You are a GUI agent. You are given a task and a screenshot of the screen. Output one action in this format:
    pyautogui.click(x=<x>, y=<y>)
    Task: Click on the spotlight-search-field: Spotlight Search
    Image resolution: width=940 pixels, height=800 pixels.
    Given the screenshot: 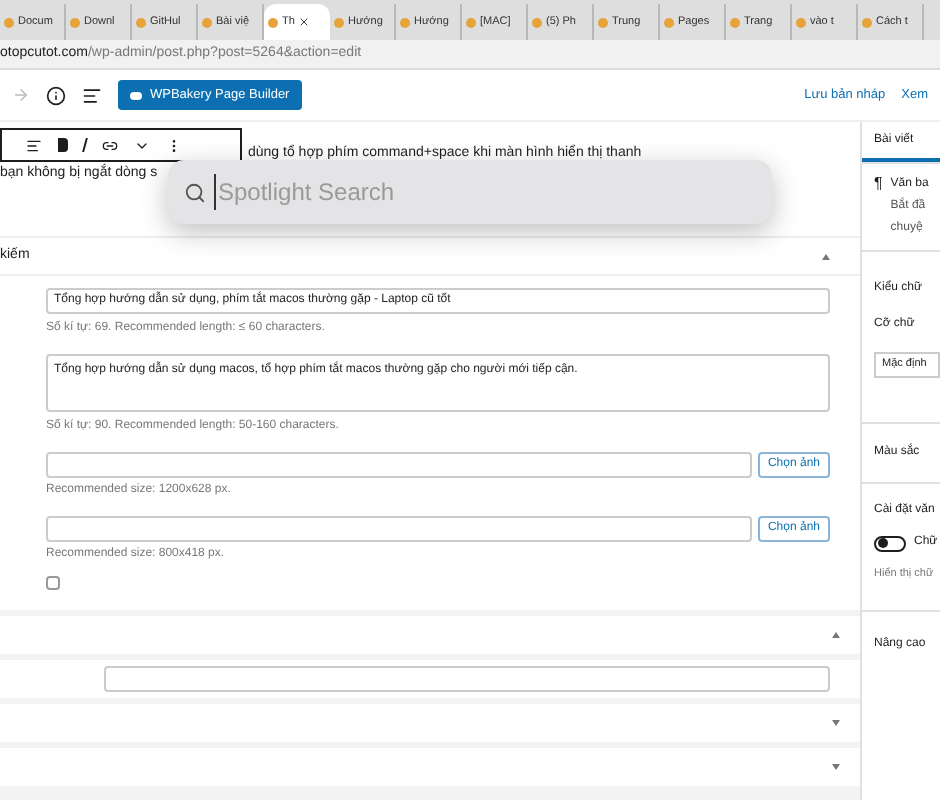 What is the action you would take?
    pyautogui.click(x=485, y=192)
    